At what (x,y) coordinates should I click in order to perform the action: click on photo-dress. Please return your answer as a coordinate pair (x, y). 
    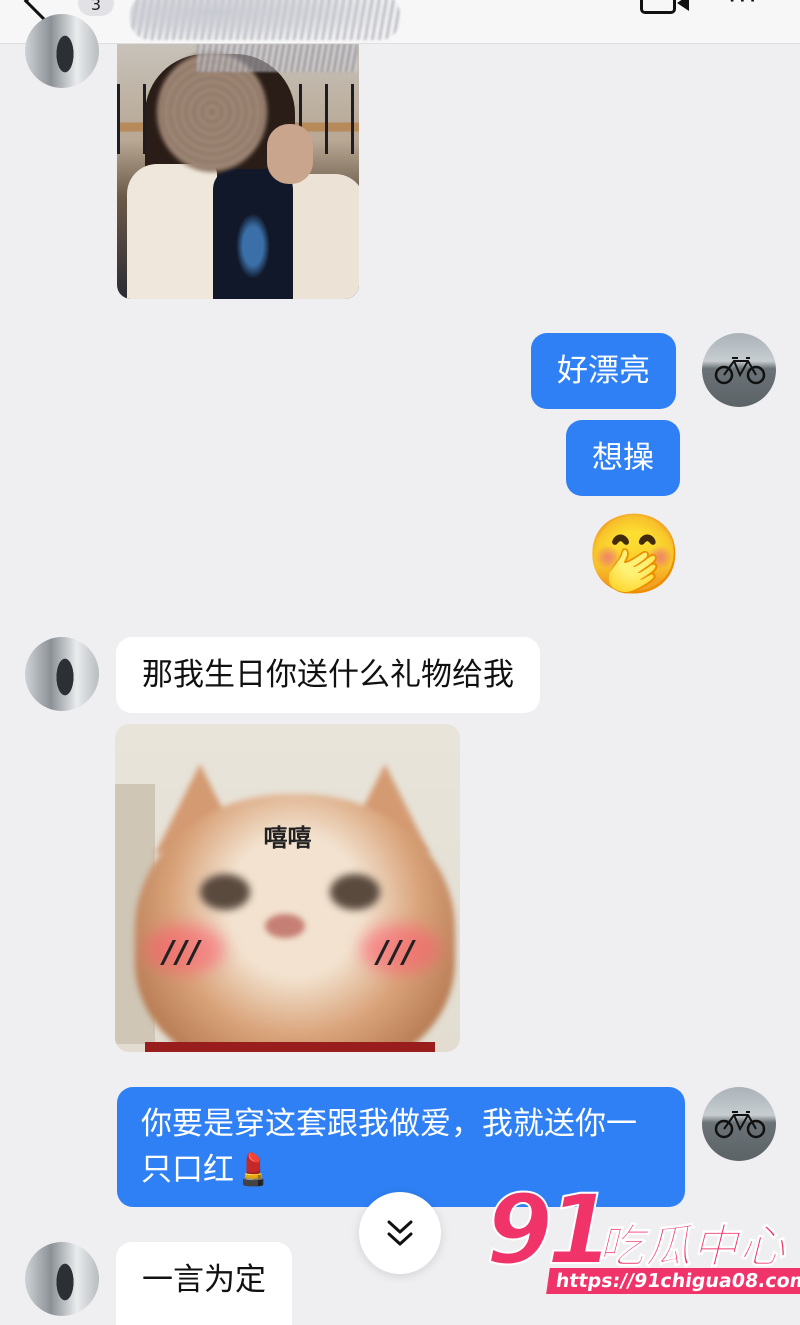
    Looking at the image, I should click on (253, 234).